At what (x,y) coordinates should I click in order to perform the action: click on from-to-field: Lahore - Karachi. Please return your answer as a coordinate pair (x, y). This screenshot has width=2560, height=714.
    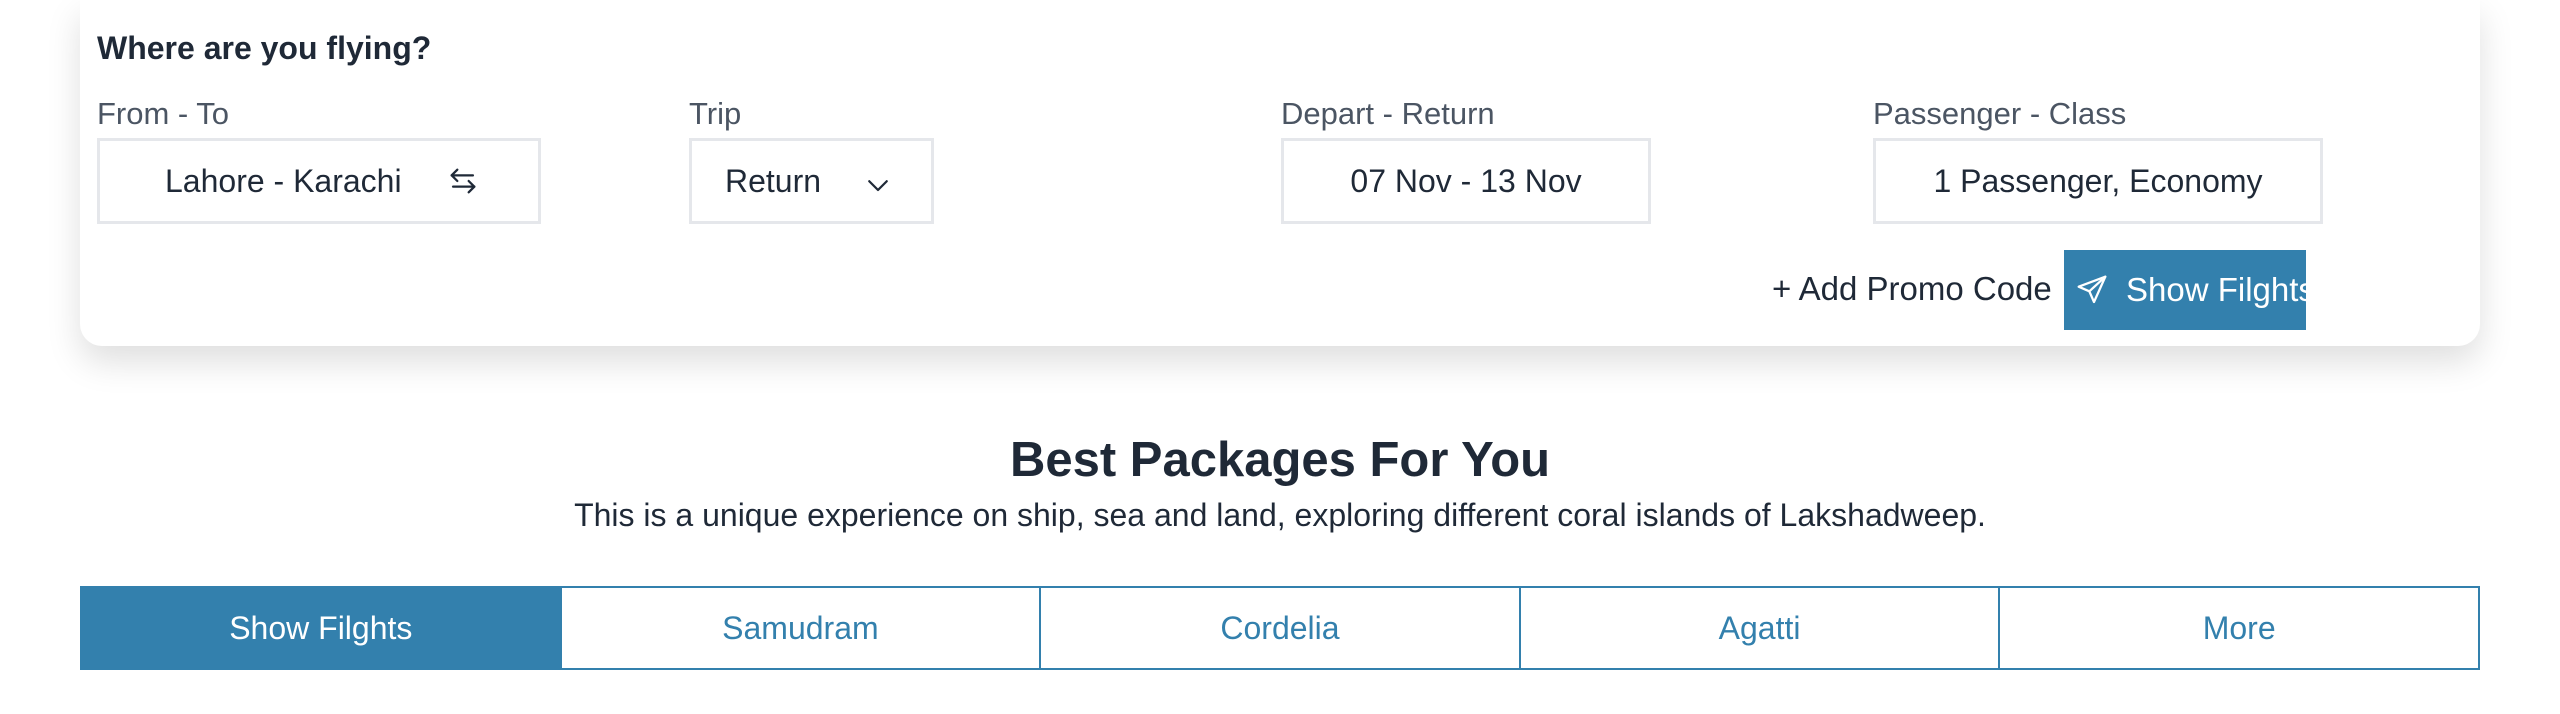
    Looking at the image, I should click on (319, 181).